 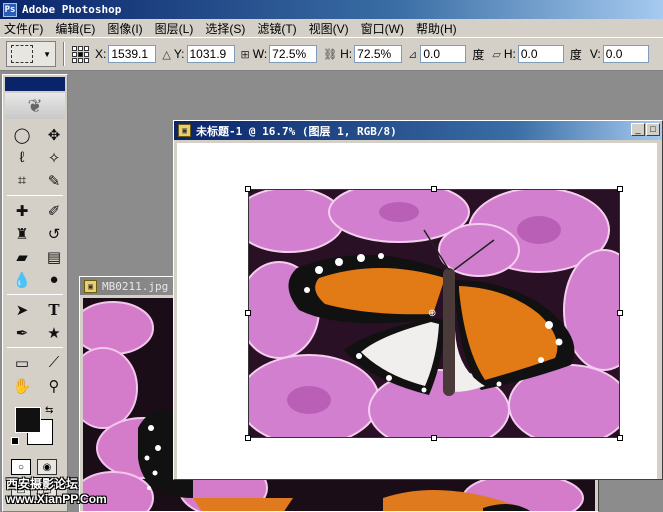 I want to click on angle-unit: 度, so click(x=478, y=54).